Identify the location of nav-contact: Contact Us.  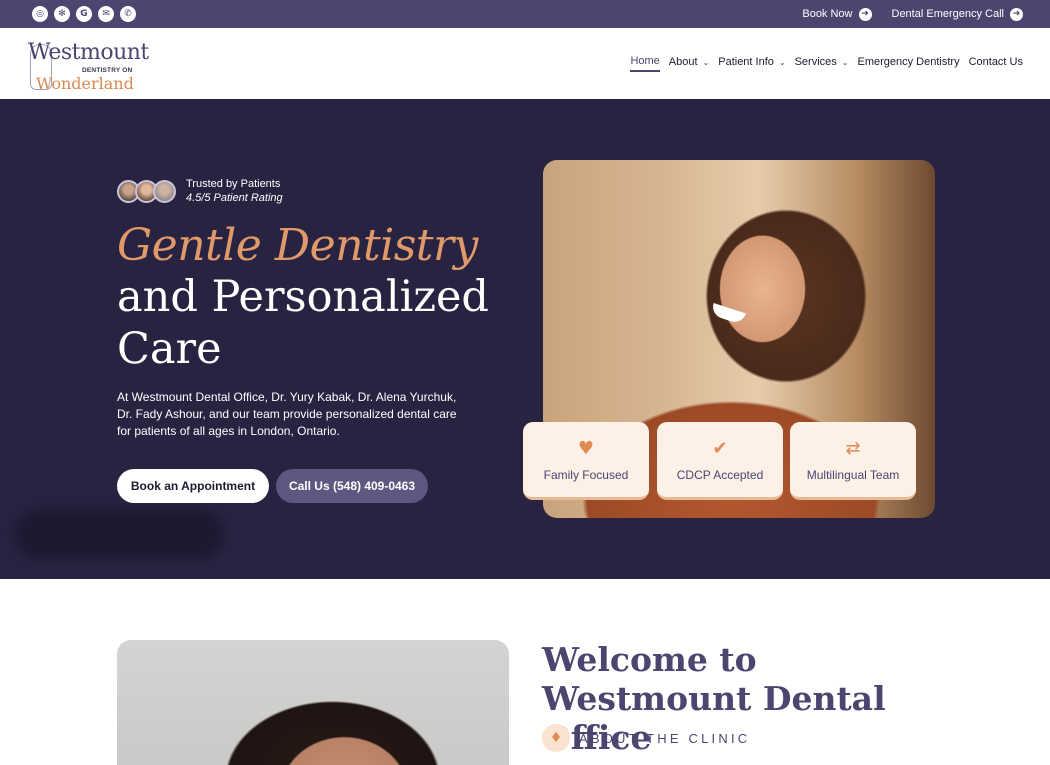
(996, 63).